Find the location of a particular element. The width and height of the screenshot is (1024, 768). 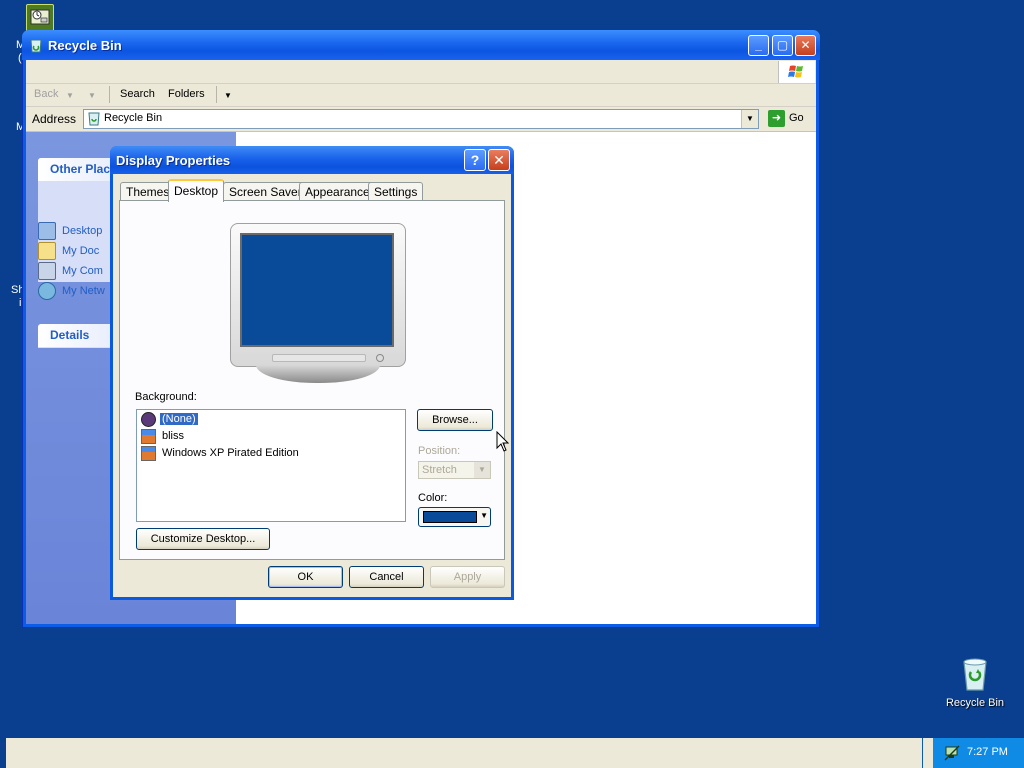

minimize-icon: _ is located at coordinates (758, 45).